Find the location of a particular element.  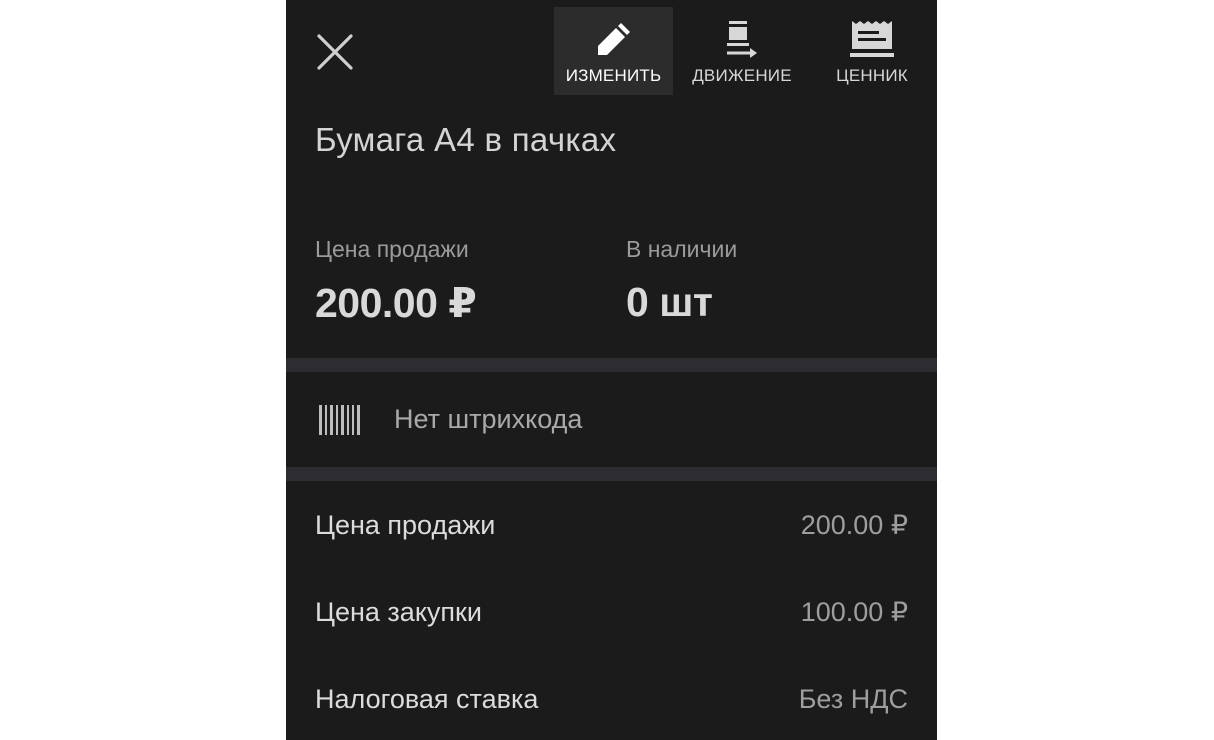

toolbar: ИЗМЕНИТЬ ДВИЖЕНИЕ ЦЕННИК is located at coordinates (611, 50).